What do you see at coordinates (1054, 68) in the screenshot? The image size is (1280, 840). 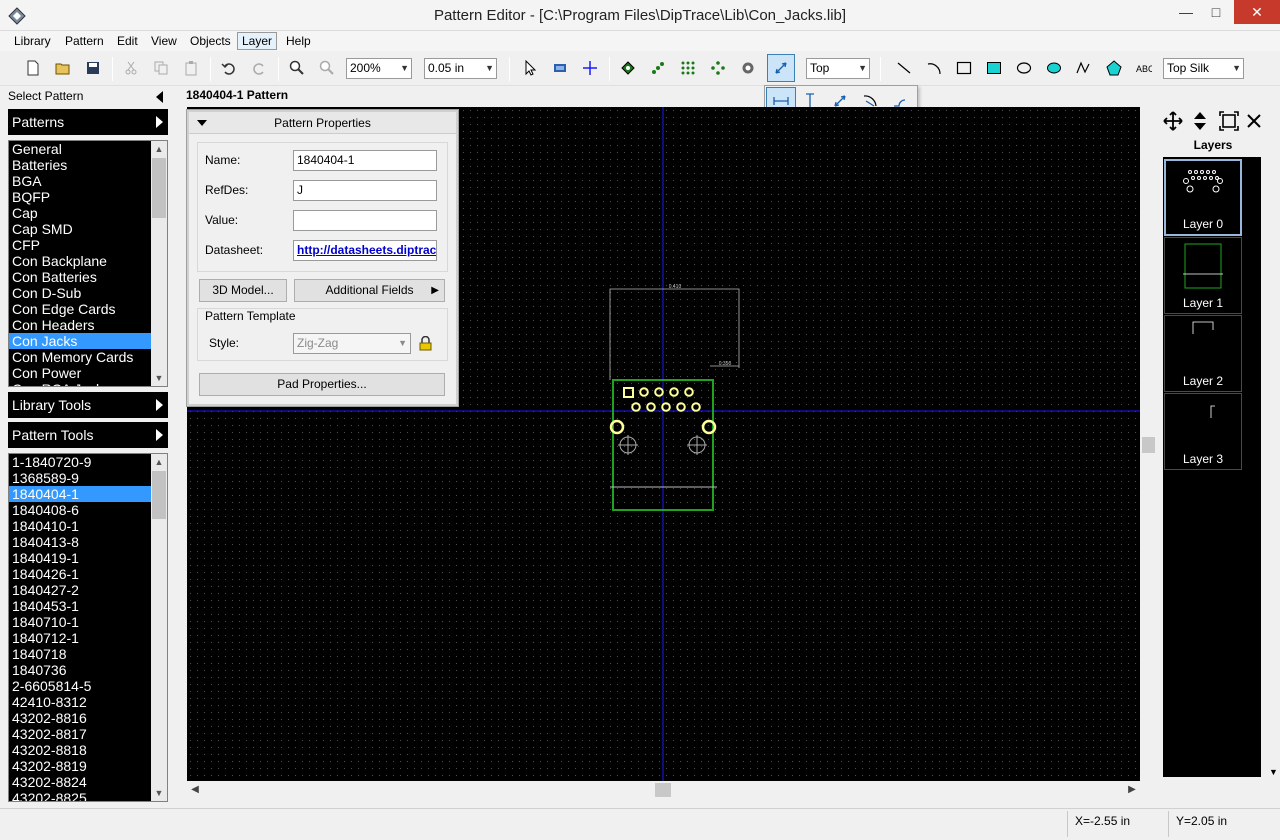 I see `filled-ellipse-icon` at bounding box center [1054, 68].